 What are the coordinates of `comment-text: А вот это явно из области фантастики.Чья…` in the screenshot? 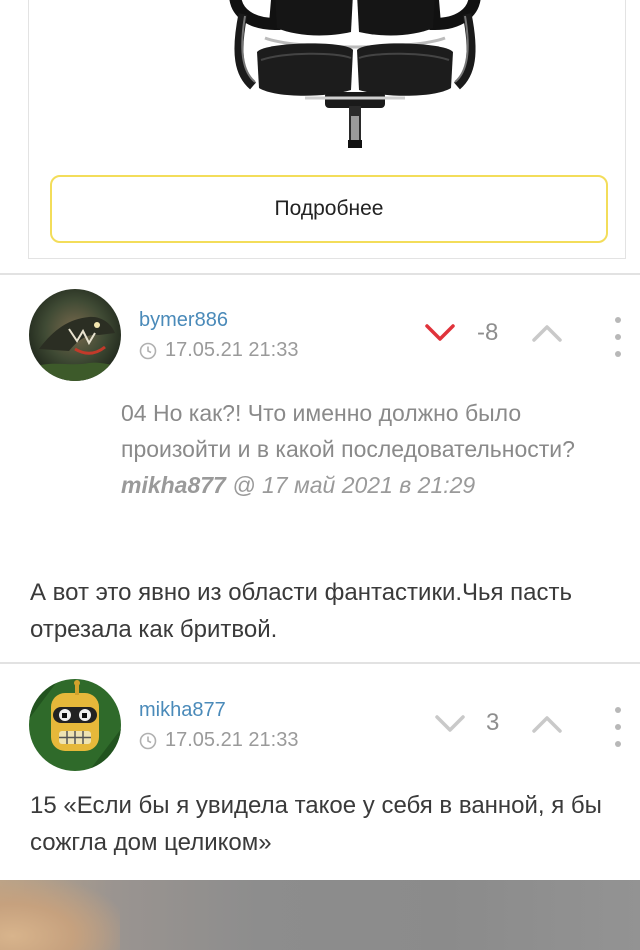 It's located at (301, 611).